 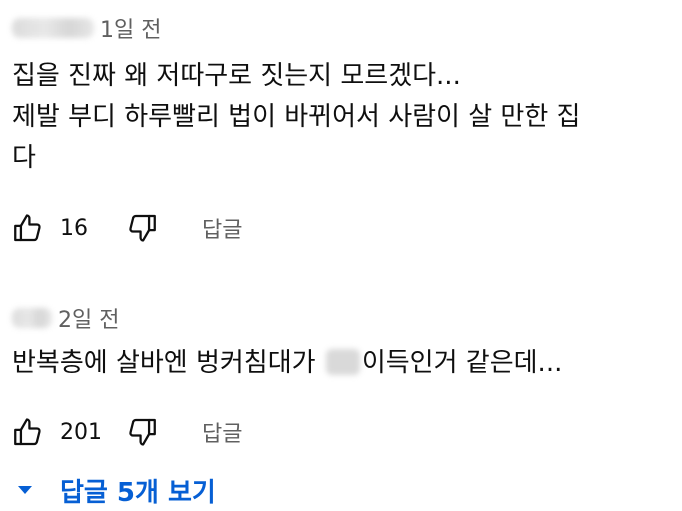 What do you see at coordinates (138, 492) in the screenshot?
I see `view-replies-label: 답글 5개 보기` at bounding box center [138, 492].